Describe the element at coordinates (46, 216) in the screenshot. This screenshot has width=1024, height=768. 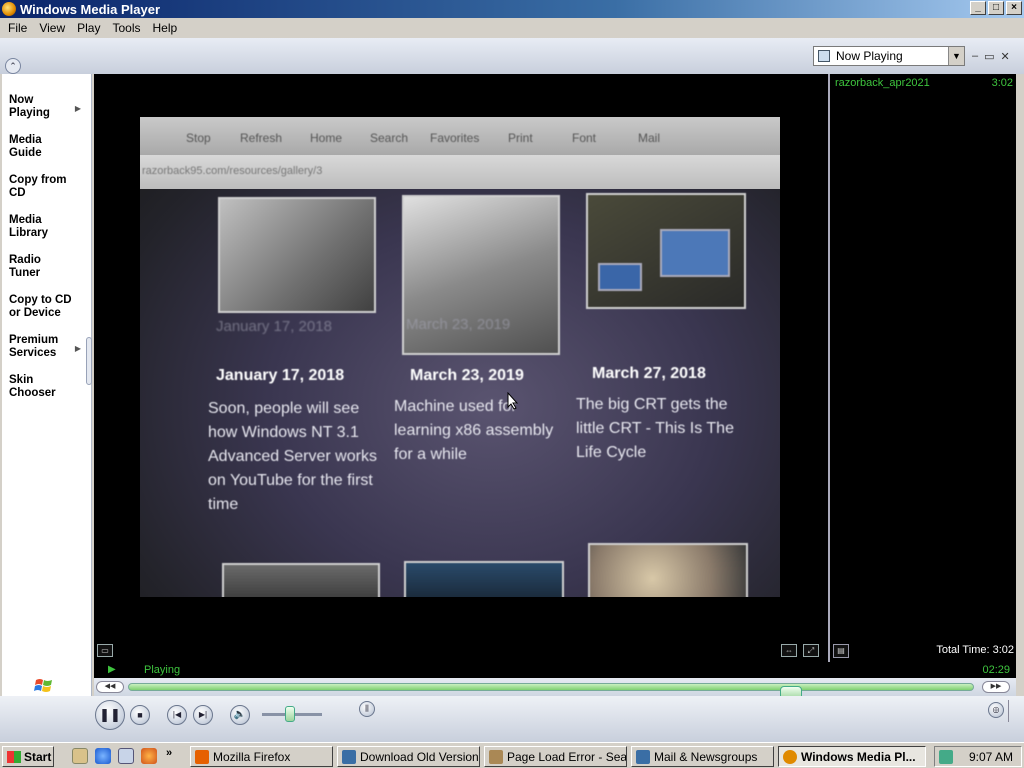
I see `sidebar-item-media-library: Media Library` at that location.